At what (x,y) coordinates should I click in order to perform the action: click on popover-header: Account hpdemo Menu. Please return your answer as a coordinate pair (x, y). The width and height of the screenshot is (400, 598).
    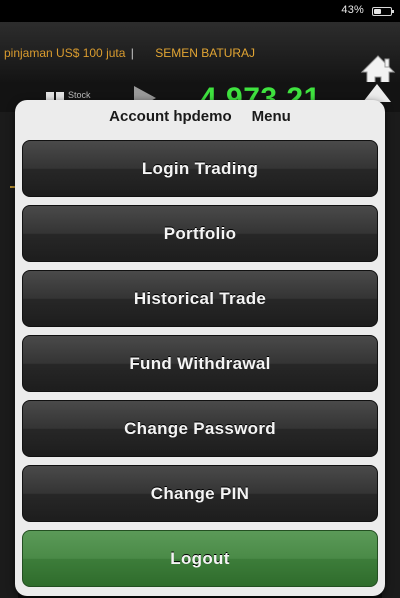
    Looking at the image, I should click on (200, 118).